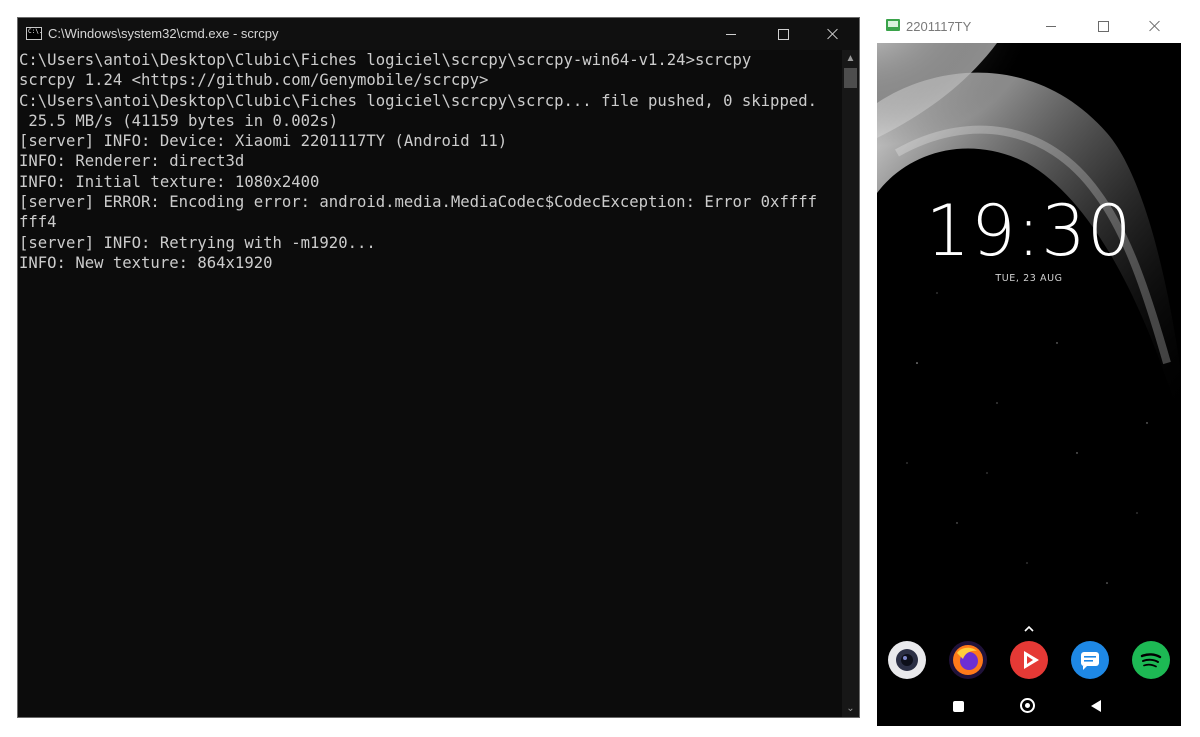  What do you see at coordinates (893, 25) in the screenshot?
I see `scrcpy-app-icon` at bounding box center [893, 25].